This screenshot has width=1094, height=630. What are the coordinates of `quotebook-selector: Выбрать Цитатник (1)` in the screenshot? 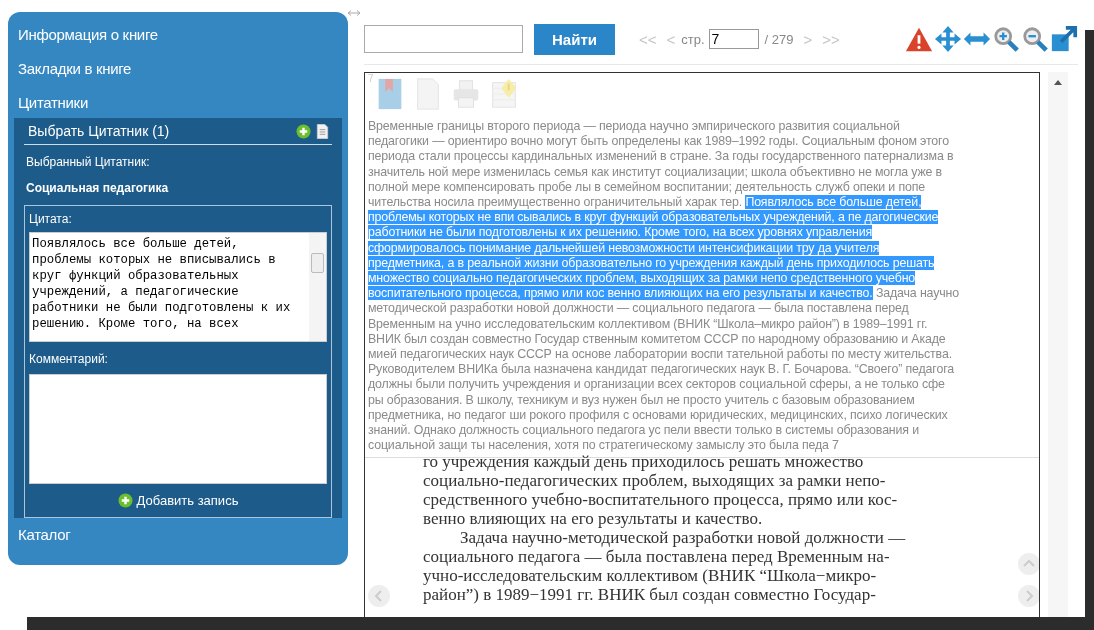 It's located at (160, 131).